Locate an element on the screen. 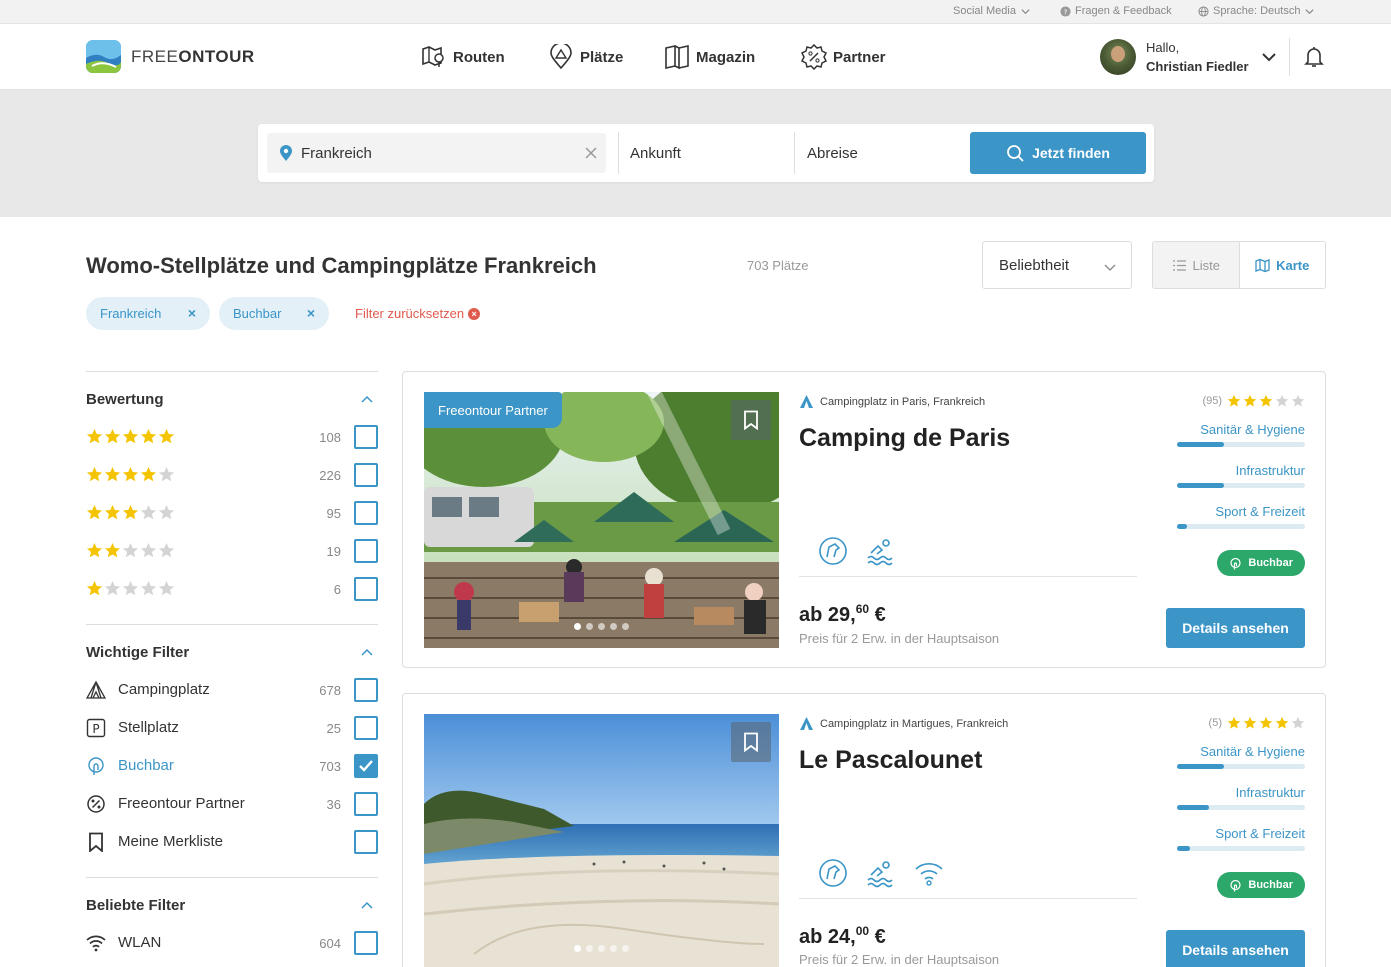  feedback-link: ? Fragen & Feedback is located at coordinates (1116, 11).